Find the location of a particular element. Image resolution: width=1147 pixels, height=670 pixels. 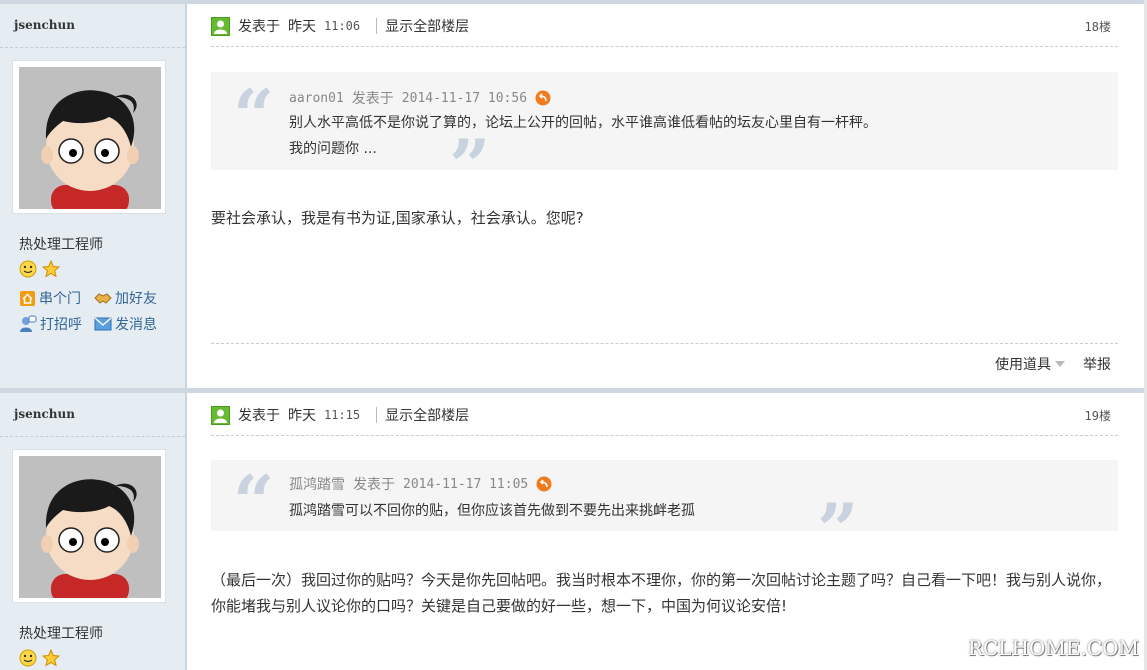

message-label: 发消息 is located at coordinates (136, 325).